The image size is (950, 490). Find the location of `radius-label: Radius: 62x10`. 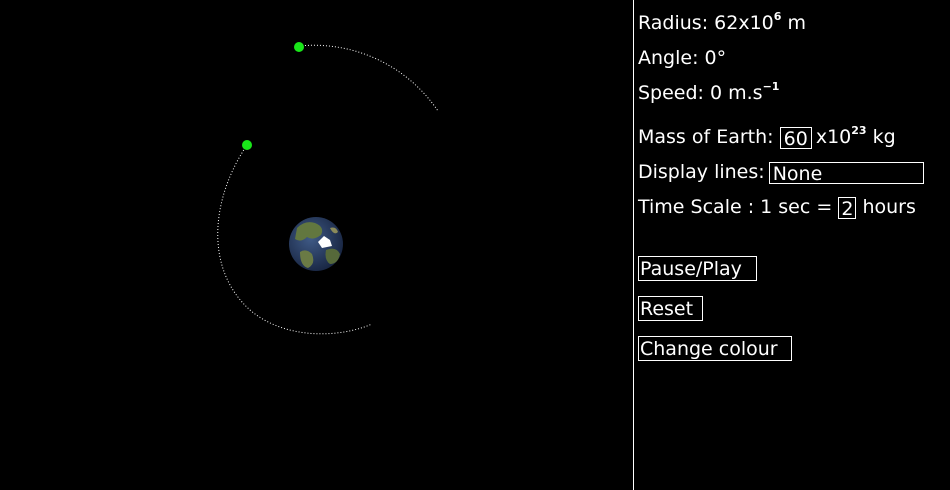

radius-label: Radius: 62x10 is located at coordinates (706, 23).